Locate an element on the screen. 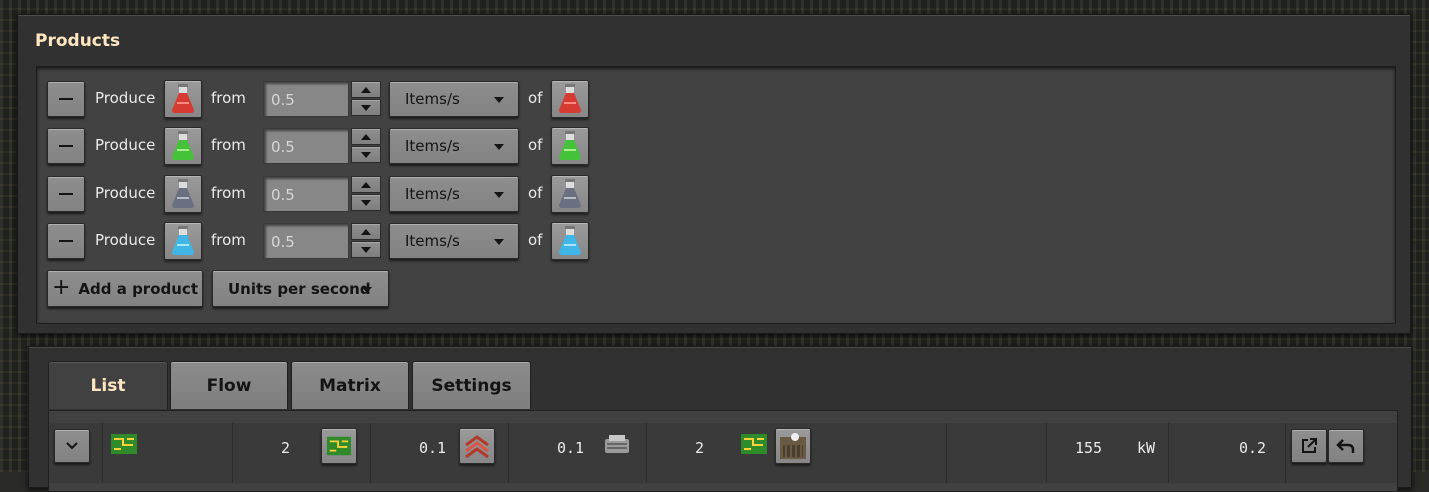 The height and width of the screenshot is (492, 1429). recipe-cell is located at coordinates (168, 453).